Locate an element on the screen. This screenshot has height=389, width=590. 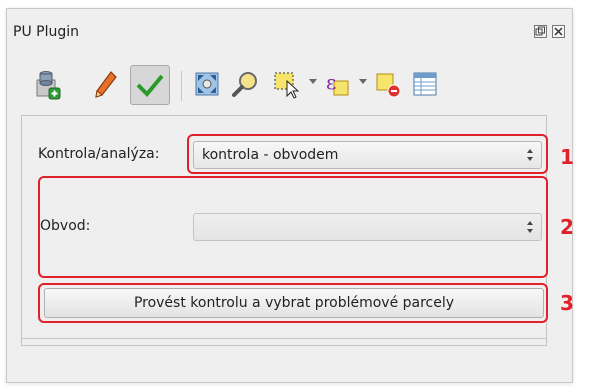
zoom-icon is located at coordinates (246, 84).